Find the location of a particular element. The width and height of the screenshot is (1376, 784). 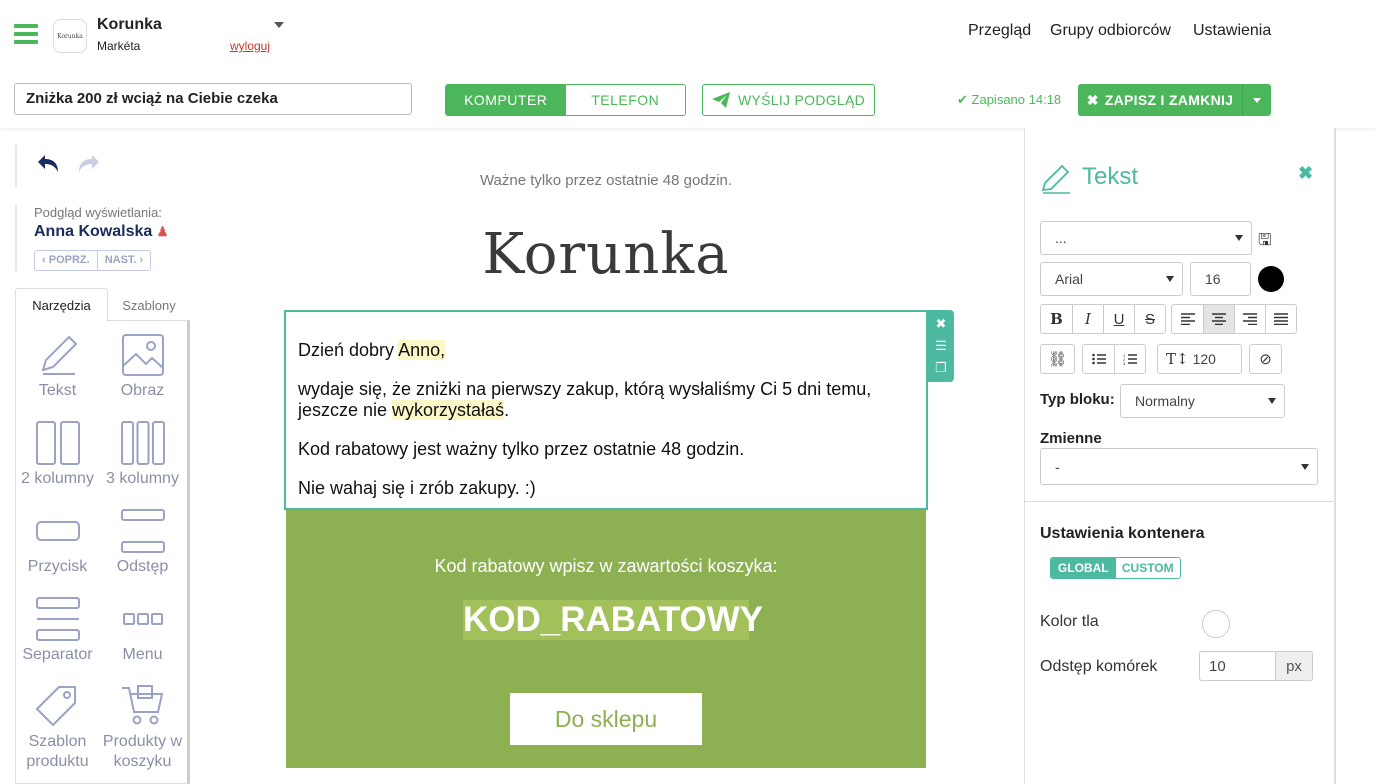

bullet-list-icon is located at coordinates (1098, 359).